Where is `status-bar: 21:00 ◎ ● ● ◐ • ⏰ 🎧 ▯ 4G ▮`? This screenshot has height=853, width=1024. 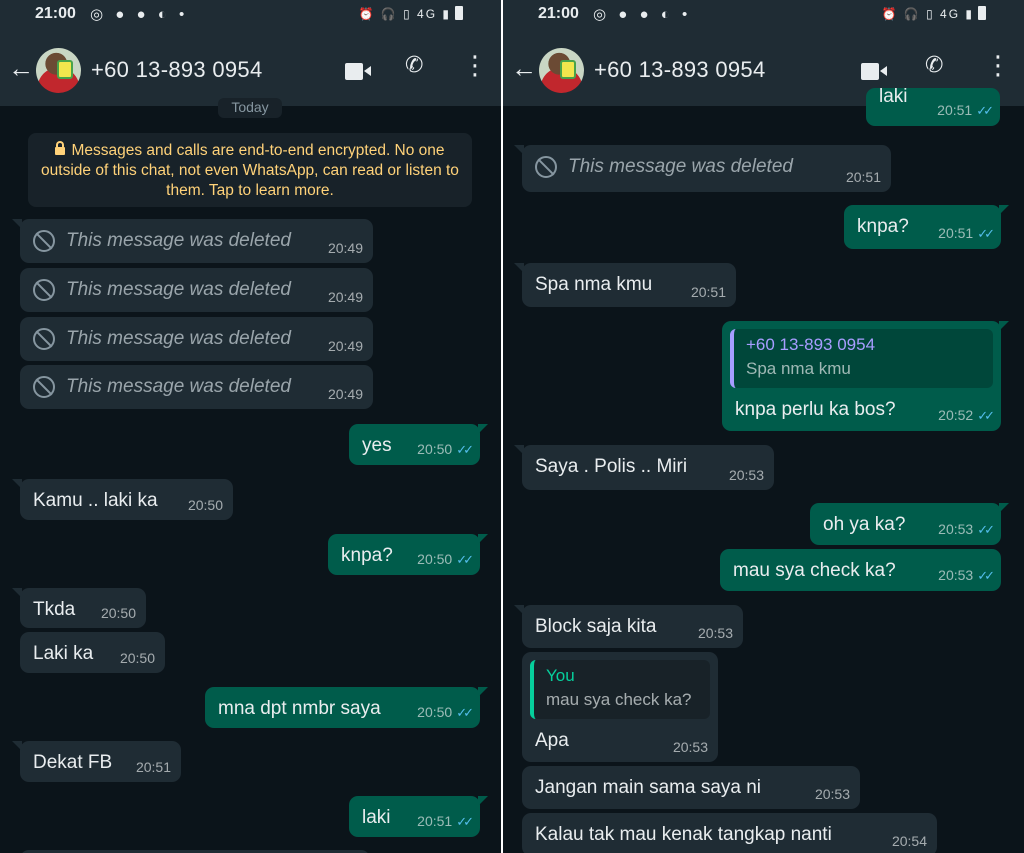 status-bar: 21:00 ◎ ● ● ◐ • ⏰ 🎧 ▯ 4G ▮ is located at coordinates (763, 15).